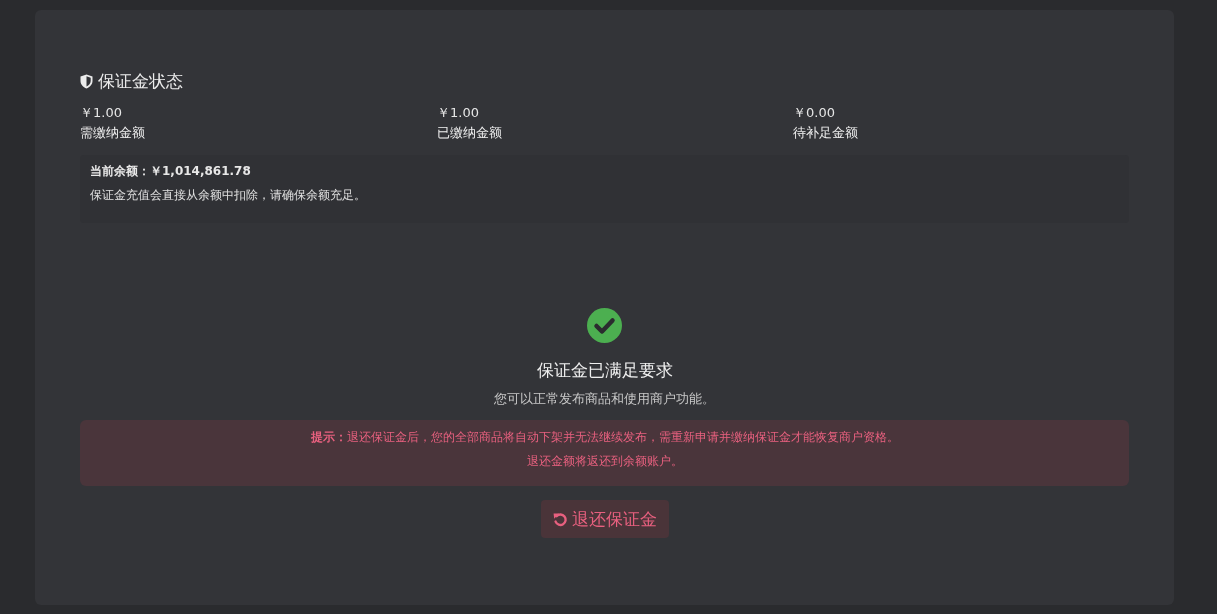  Describe the element at coordinates (604, 370) in the screenshot. I see `status-title: 保证金已满足要求` at that location.